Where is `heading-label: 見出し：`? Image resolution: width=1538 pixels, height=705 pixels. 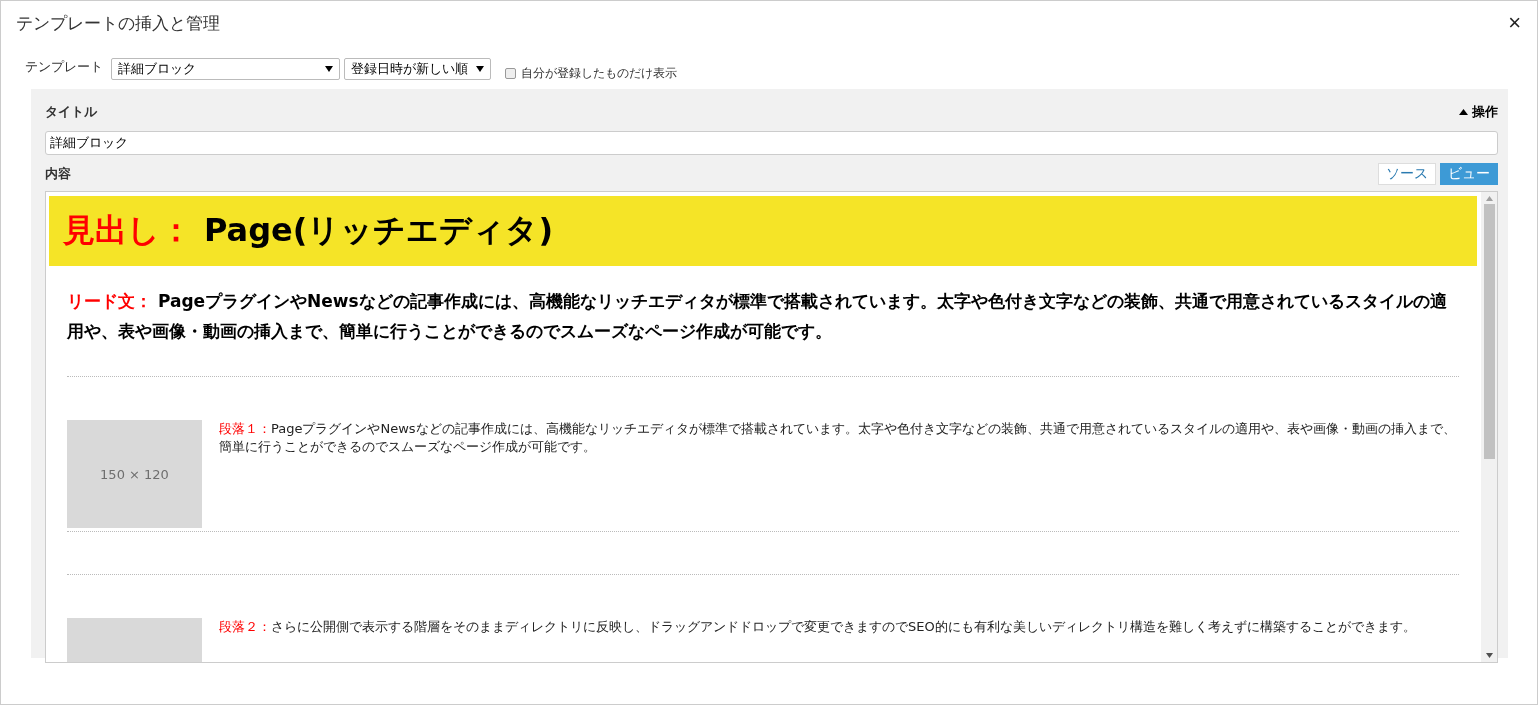
heading-label: 見出し： is located at coordinates (127, 230).